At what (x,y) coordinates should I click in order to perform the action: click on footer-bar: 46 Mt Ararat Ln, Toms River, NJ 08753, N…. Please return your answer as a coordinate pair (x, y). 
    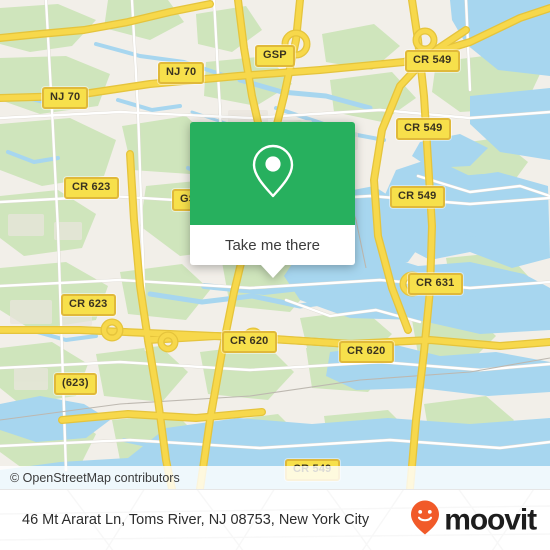
    Looking at the image, I should click on (275, 519).